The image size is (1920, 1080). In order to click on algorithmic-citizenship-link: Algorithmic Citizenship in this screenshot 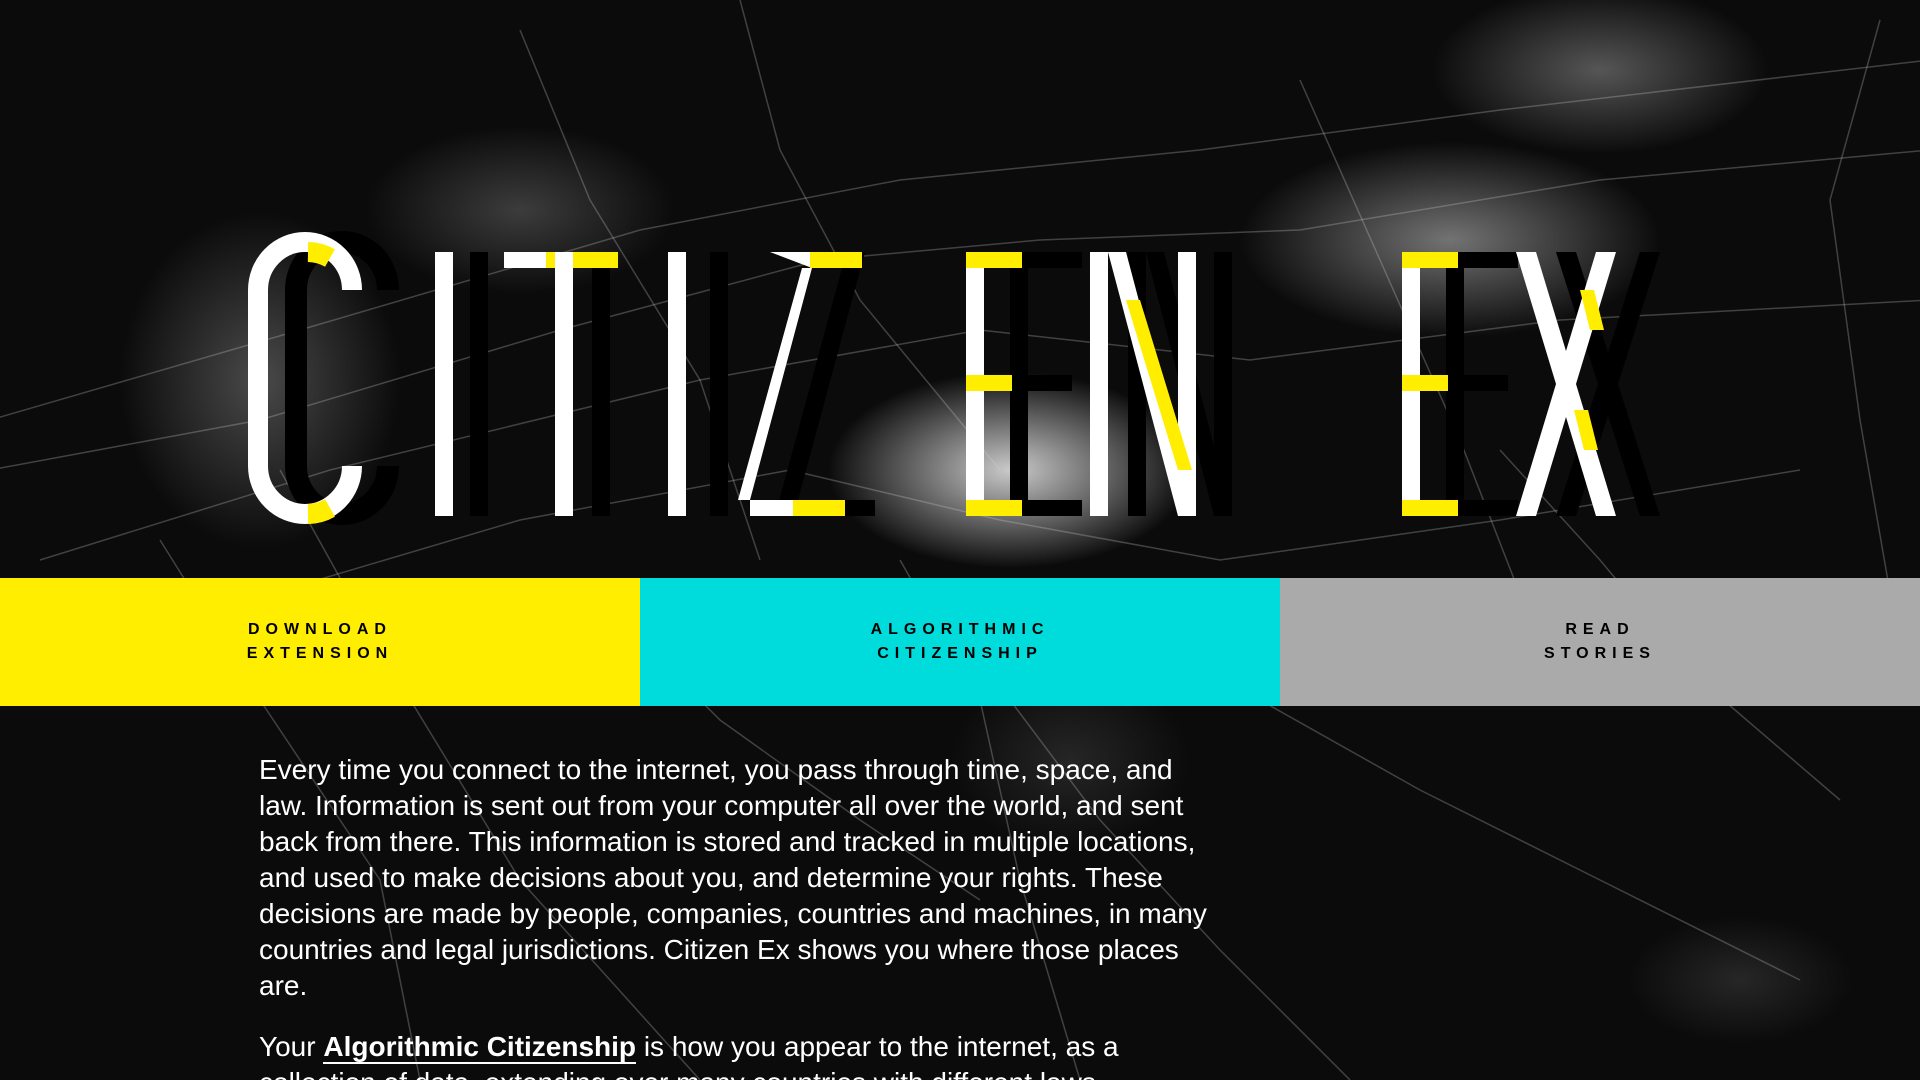, I will do `click(480, 1047)`.